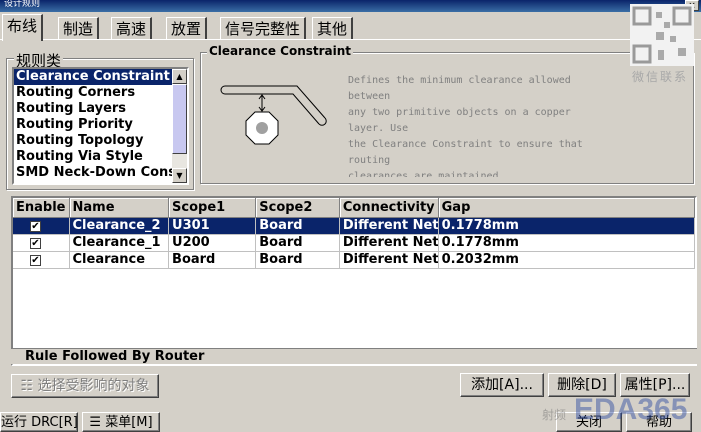 The width and height of the screenshot is (701, 432). I want to click on tab-high-speed: 高速, so click(132, 28).